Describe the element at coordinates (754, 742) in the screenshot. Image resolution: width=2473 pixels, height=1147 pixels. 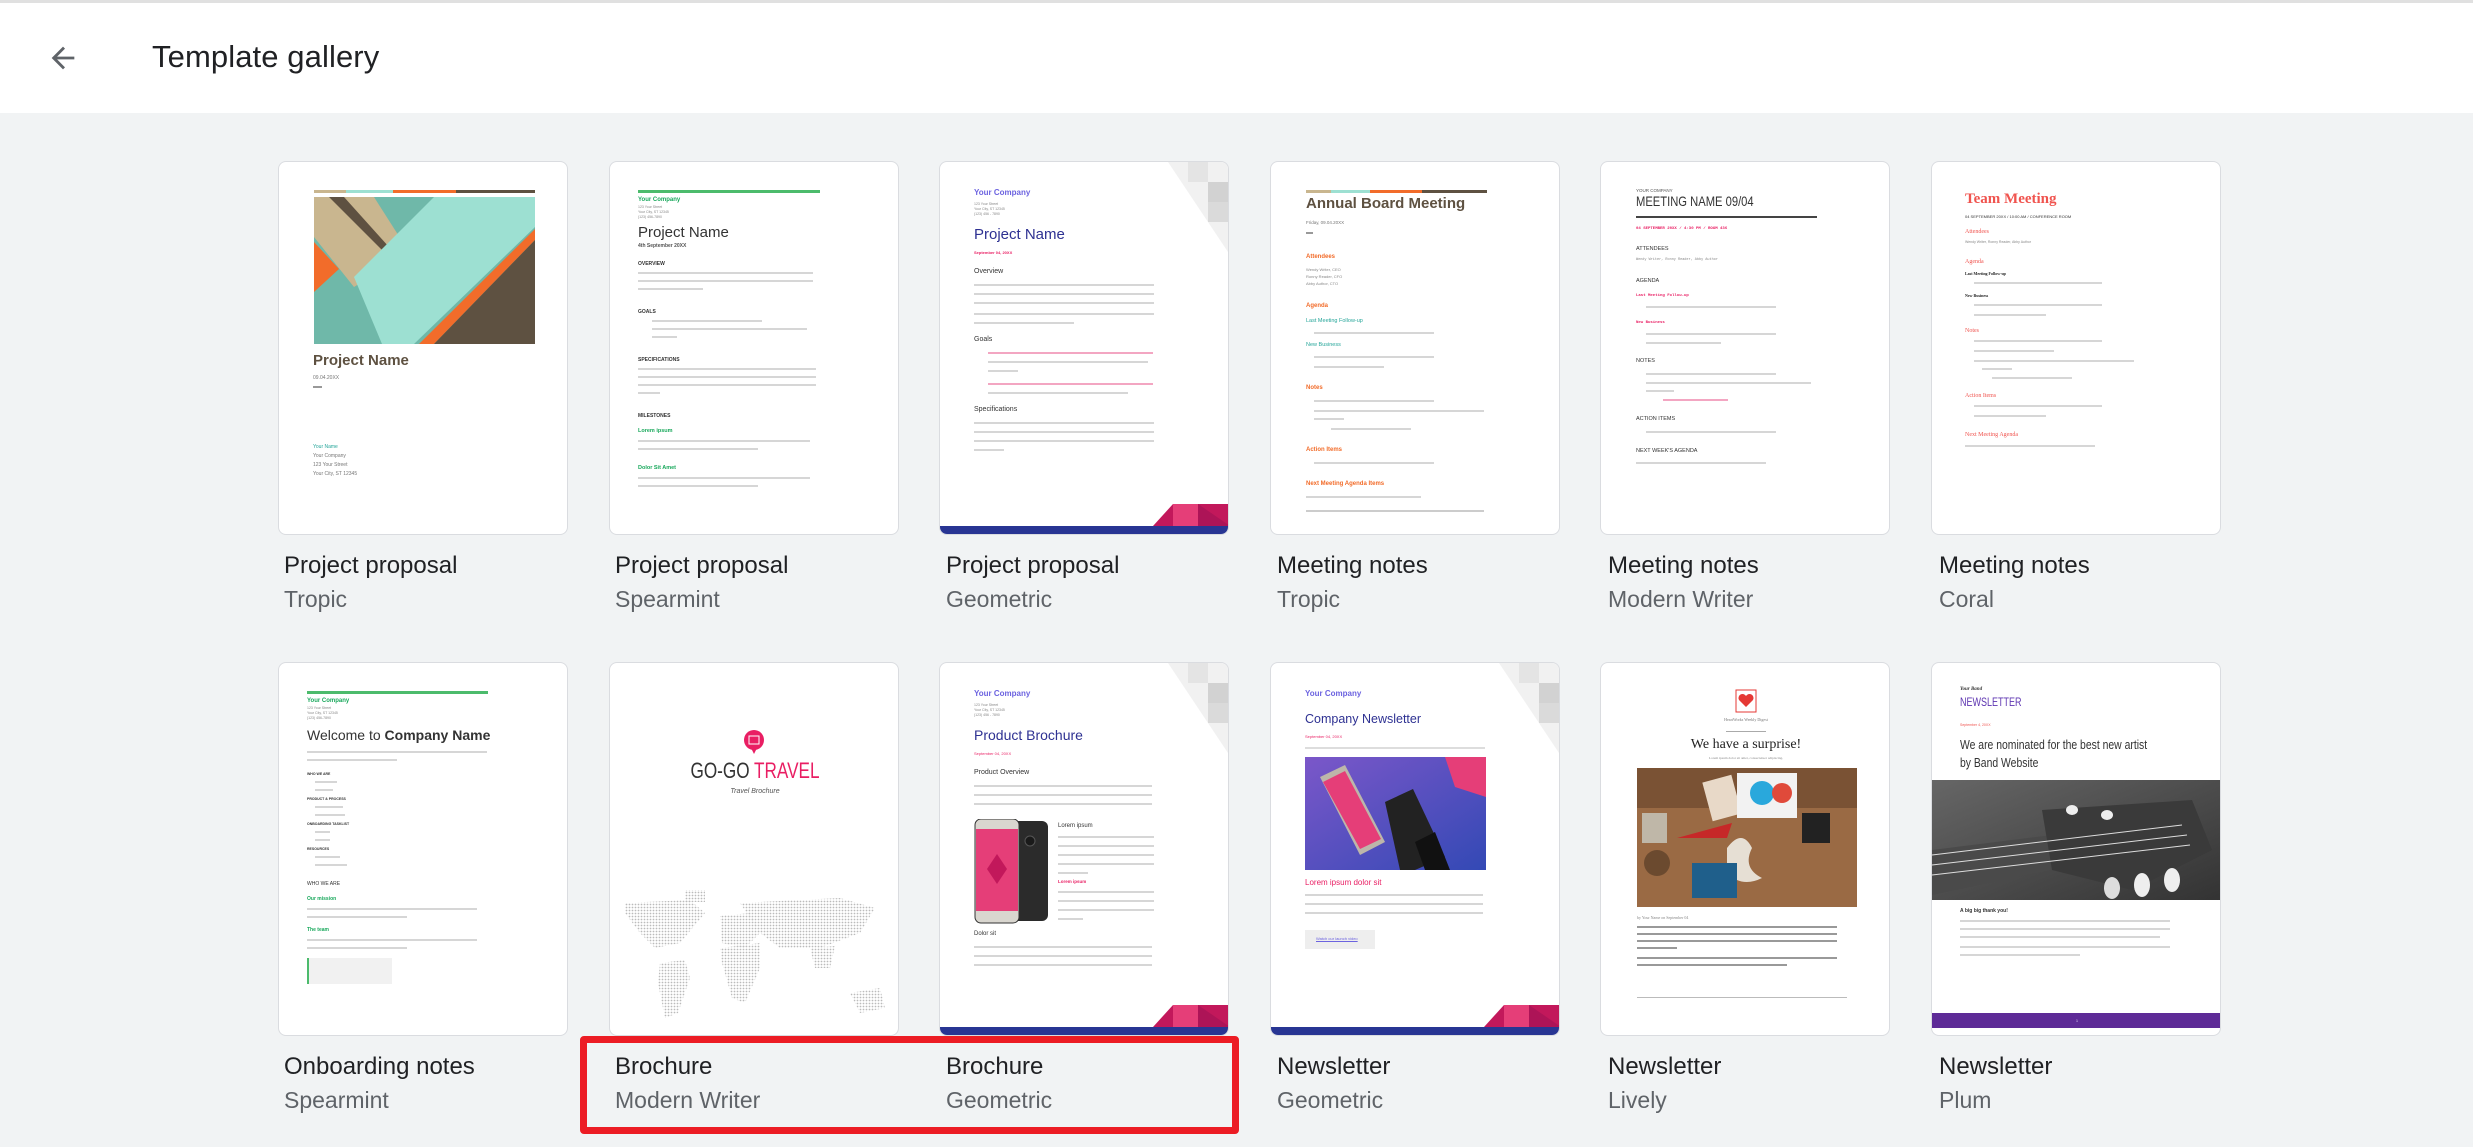
I see `map-pin-icon` at that location.